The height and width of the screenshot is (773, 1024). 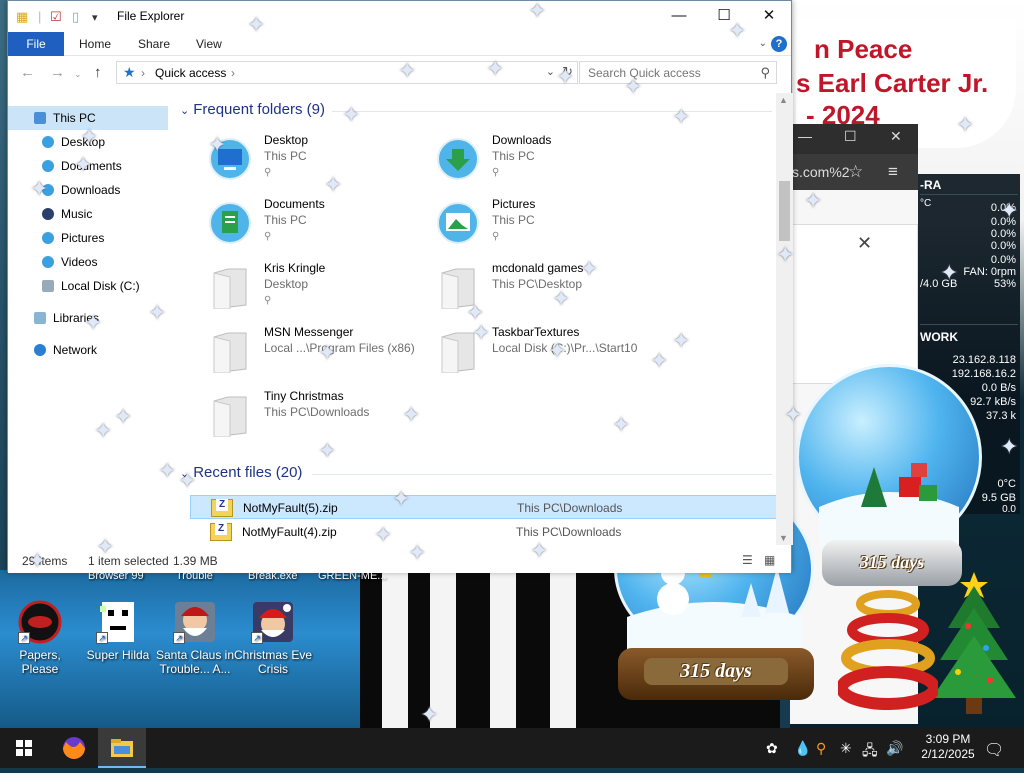 I want to click on sidebar-item-local-disk: Local Disk (C:), so click(x=88, y=286).